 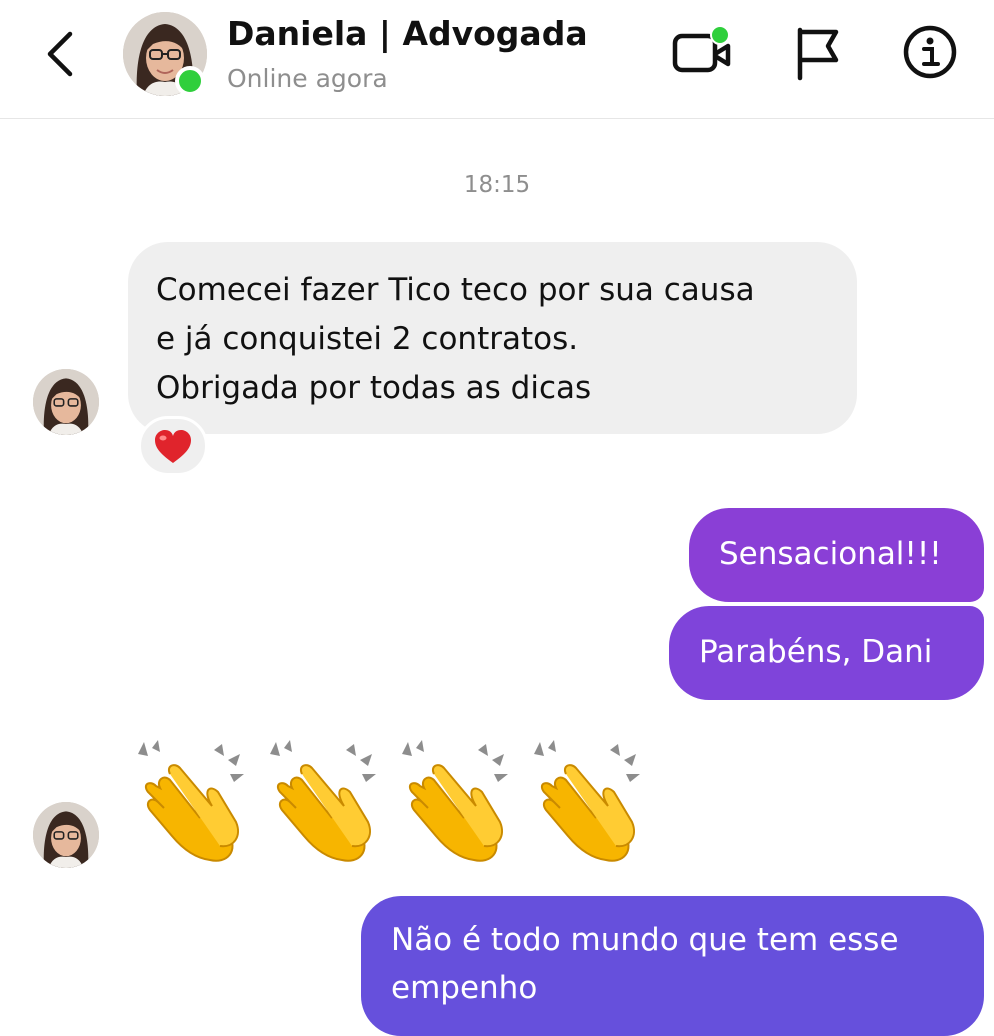 I want to click on online-status-dot, so click(x=190, y=81).